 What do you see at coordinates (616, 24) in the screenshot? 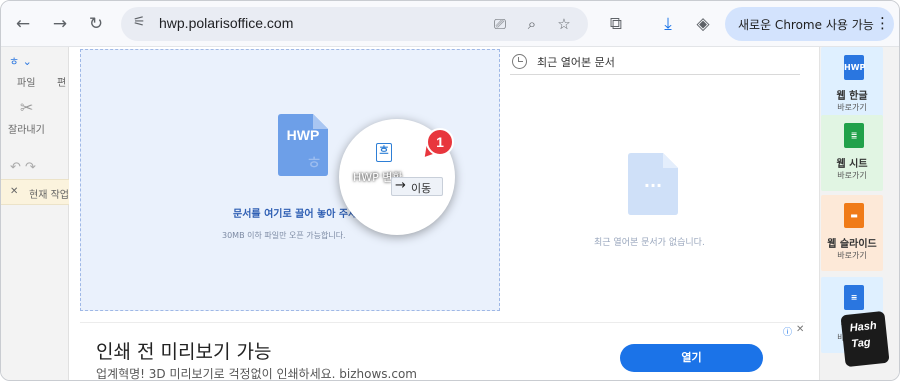
I see `extensions-icon: ⧉` at bounding box center [616, 24].